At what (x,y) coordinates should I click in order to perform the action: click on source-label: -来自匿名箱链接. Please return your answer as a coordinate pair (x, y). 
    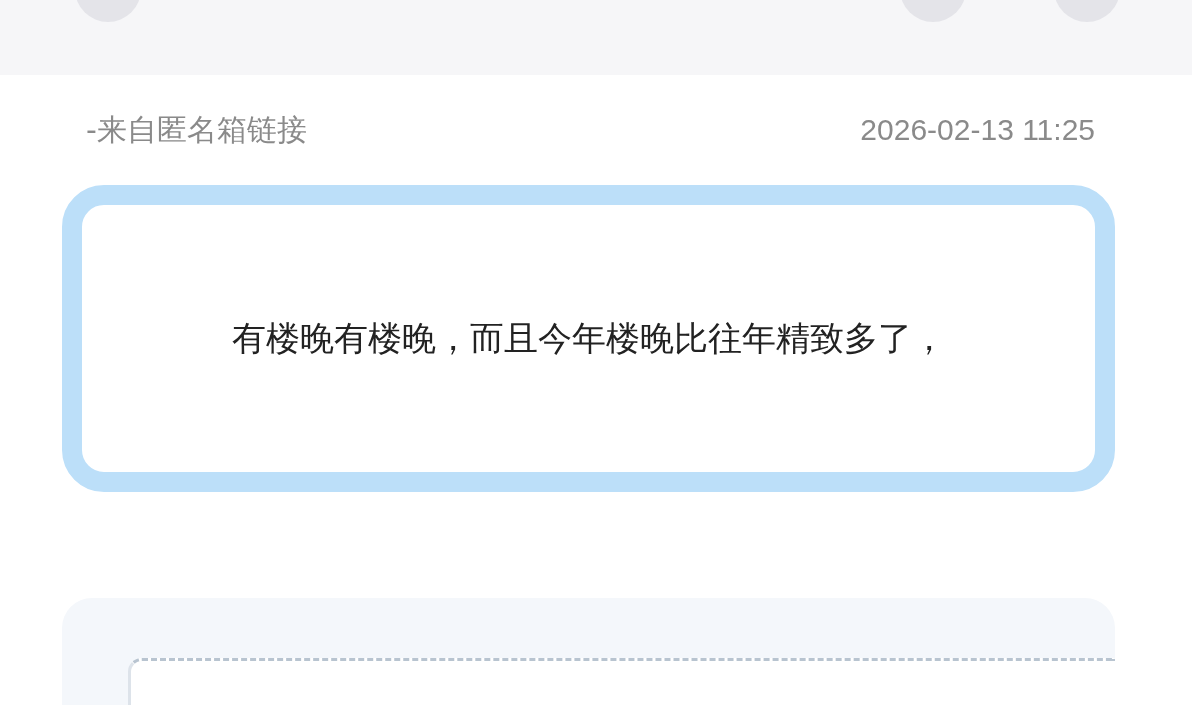
    Looking at the image, I should click on (196, 129).